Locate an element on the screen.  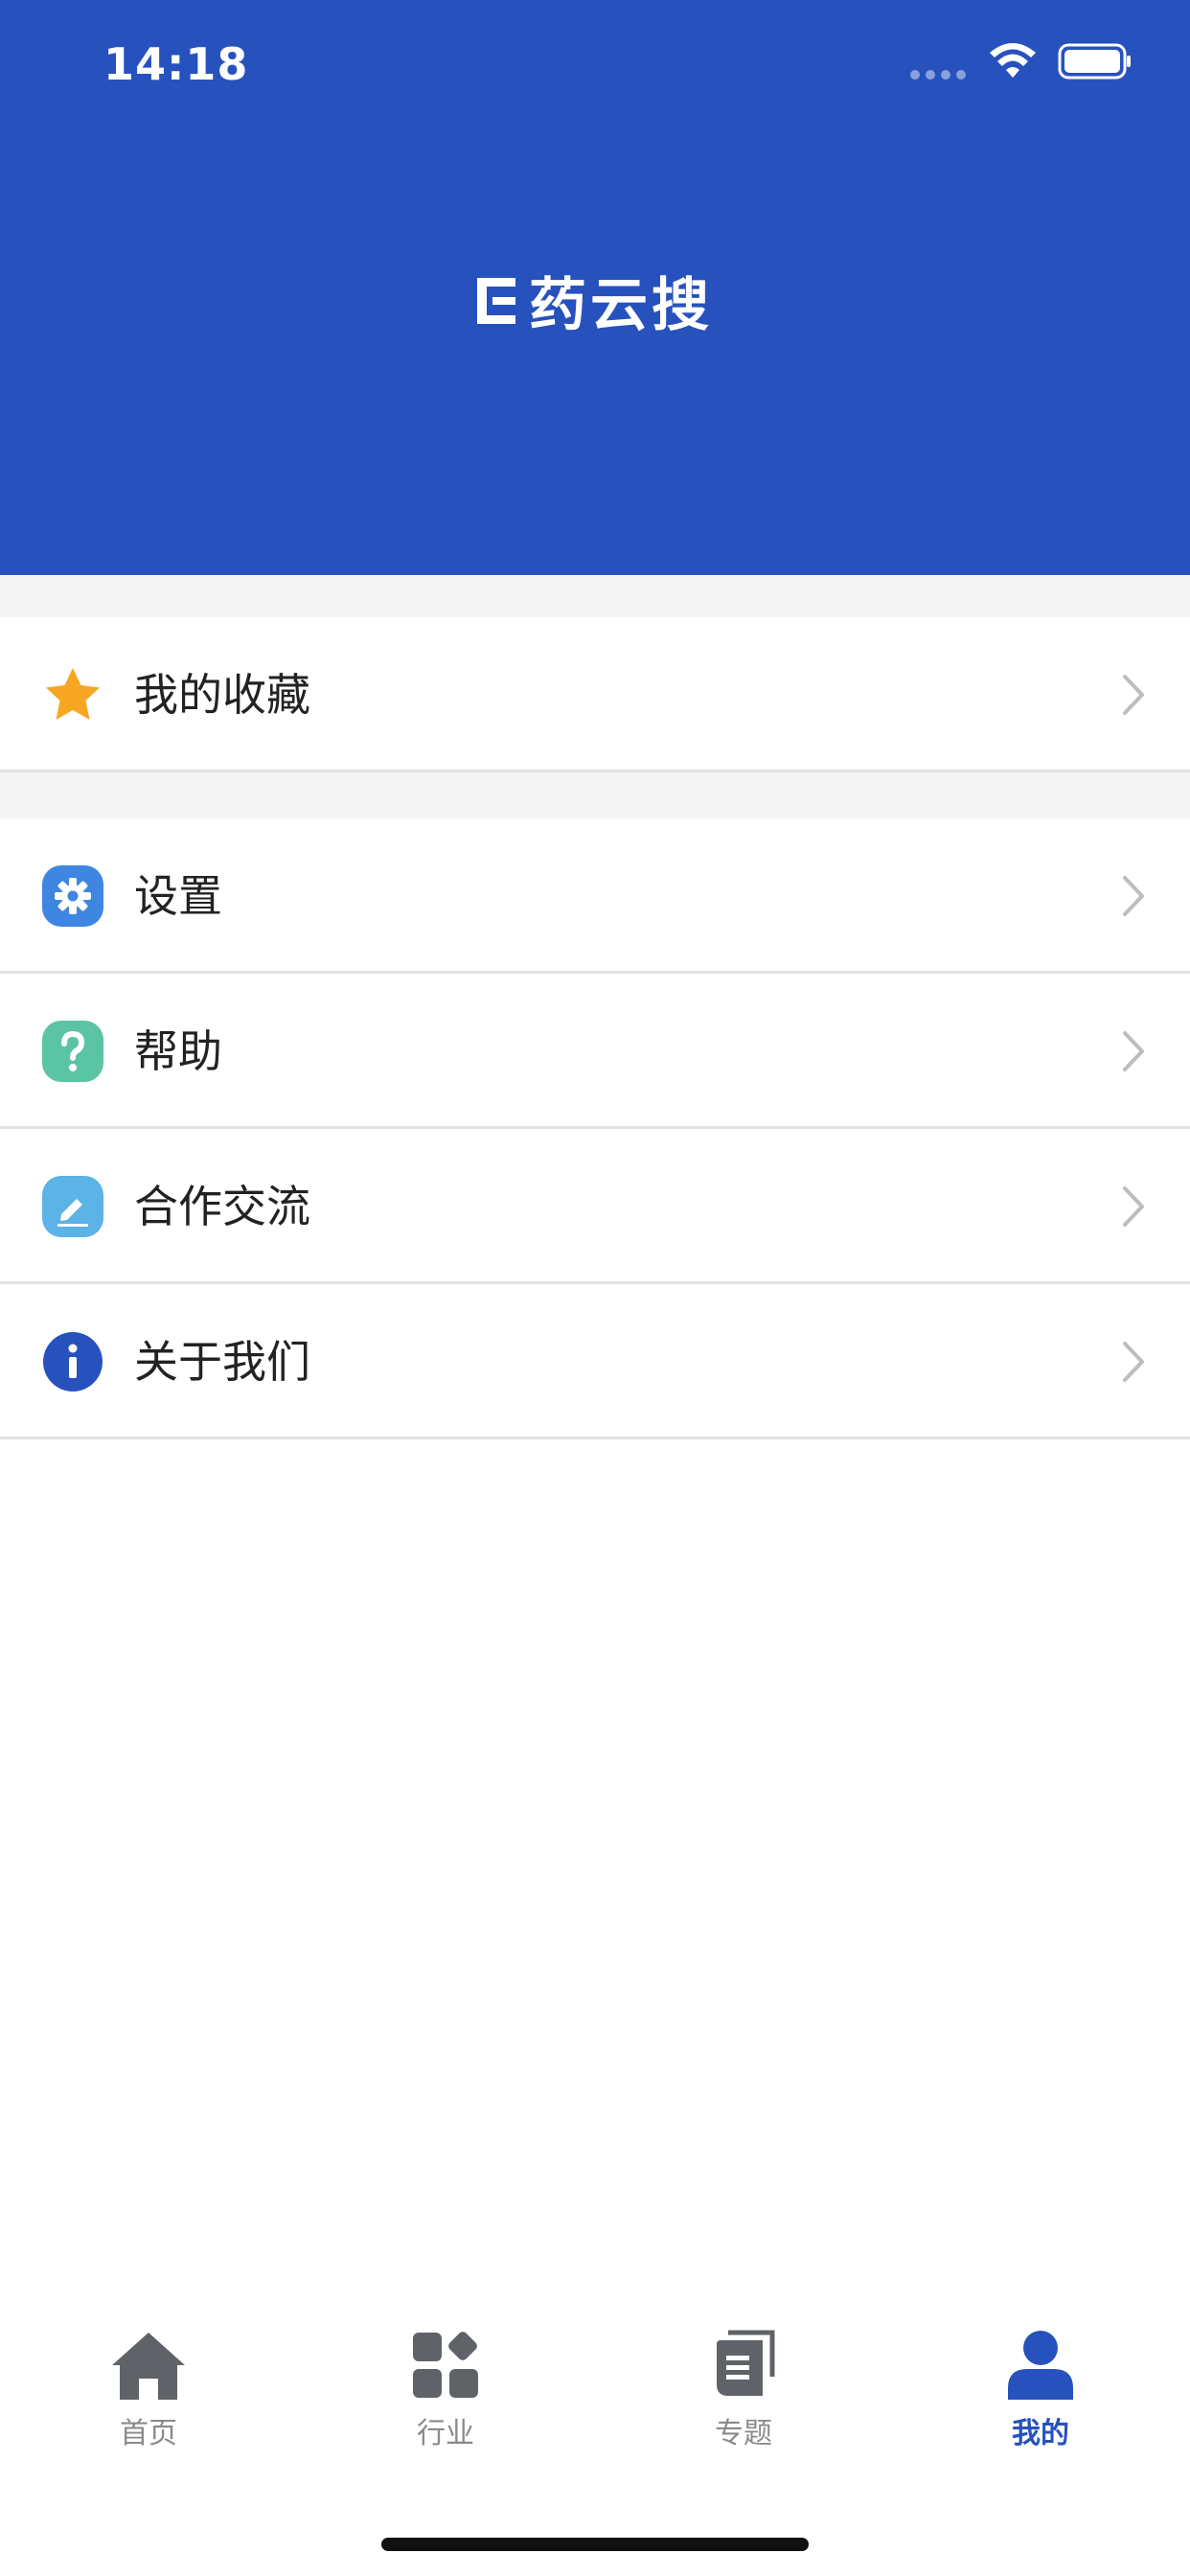
wifi-icon is located at coordinates (1013, 60).